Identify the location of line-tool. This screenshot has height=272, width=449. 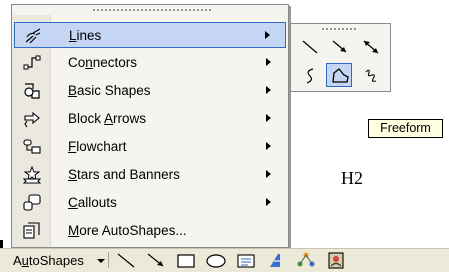
(310, 47).